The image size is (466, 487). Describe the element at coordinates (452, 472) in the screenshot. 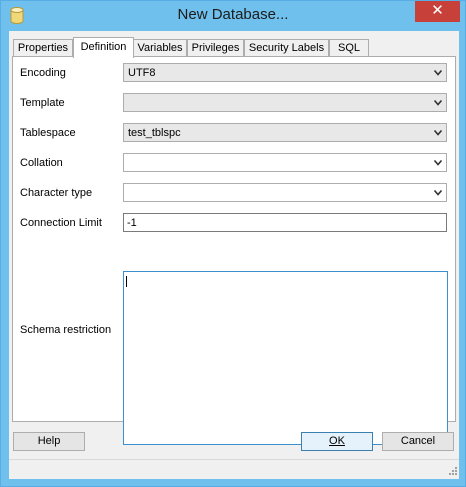

I see `resize-grip-icon` at that location.